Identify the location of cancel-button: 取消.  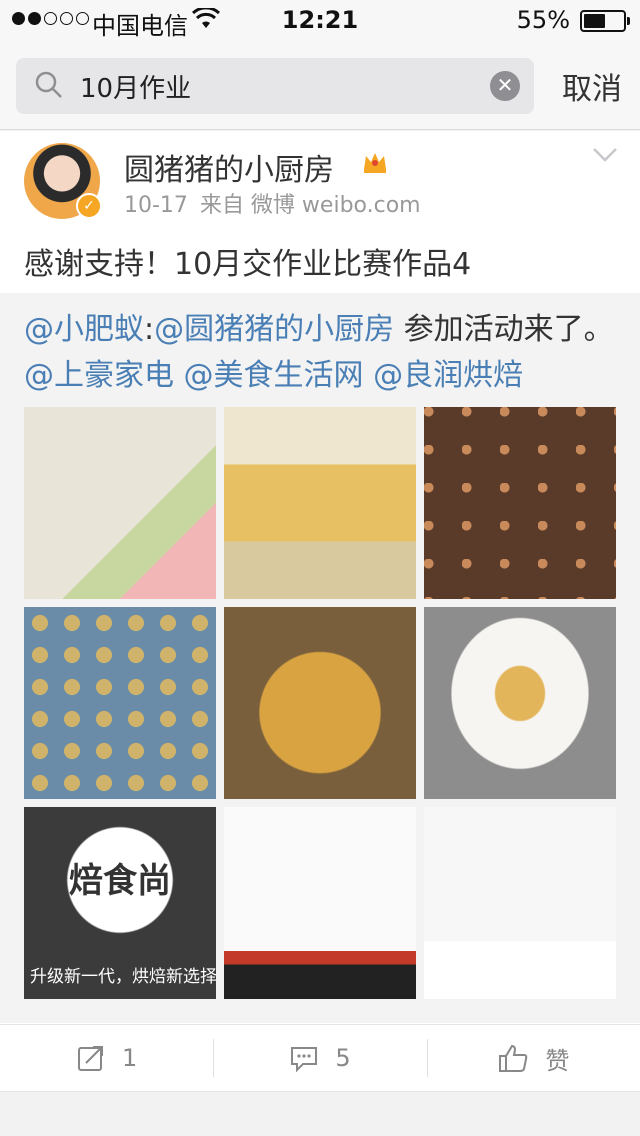
(592, 86).